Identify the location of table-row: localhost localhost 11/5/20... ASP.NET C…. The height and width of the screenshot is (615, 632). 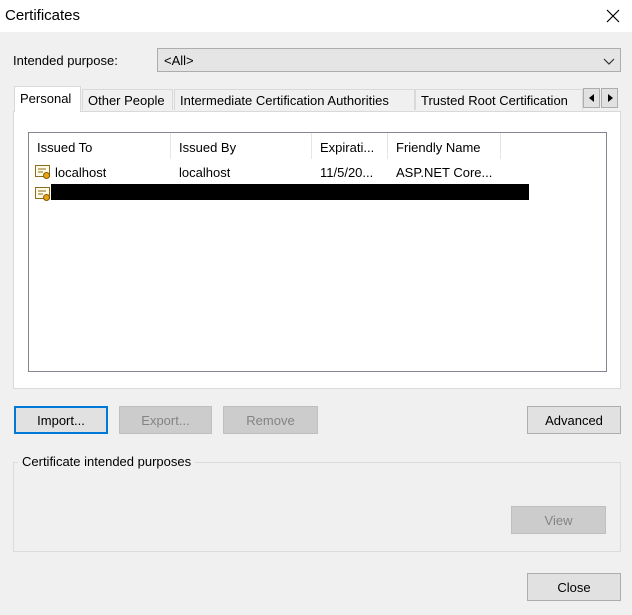
(317, 172).